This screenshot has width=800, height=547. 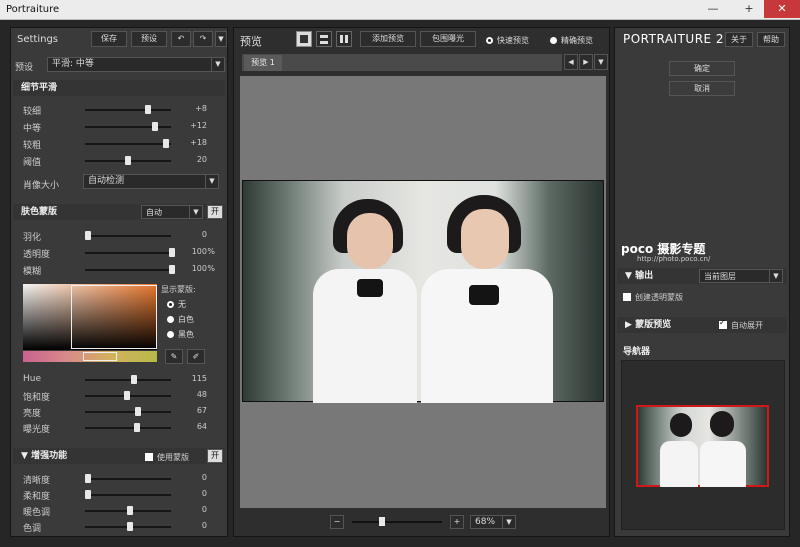 I want to click on zoom-dropdown: 68% ▼, so click(x=493, y=522).